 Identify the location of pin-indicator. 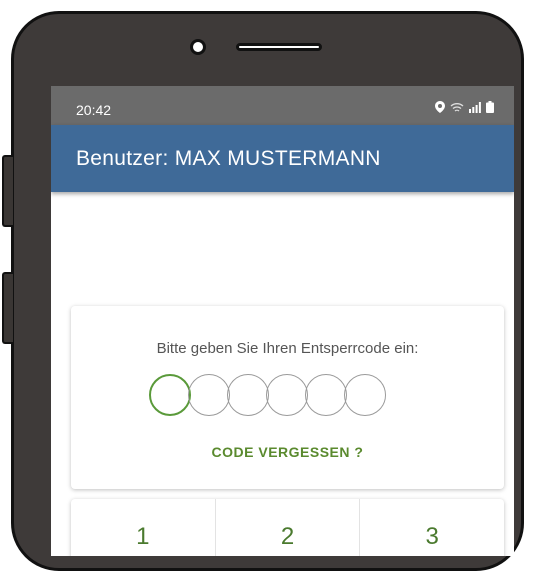
(267, 395).